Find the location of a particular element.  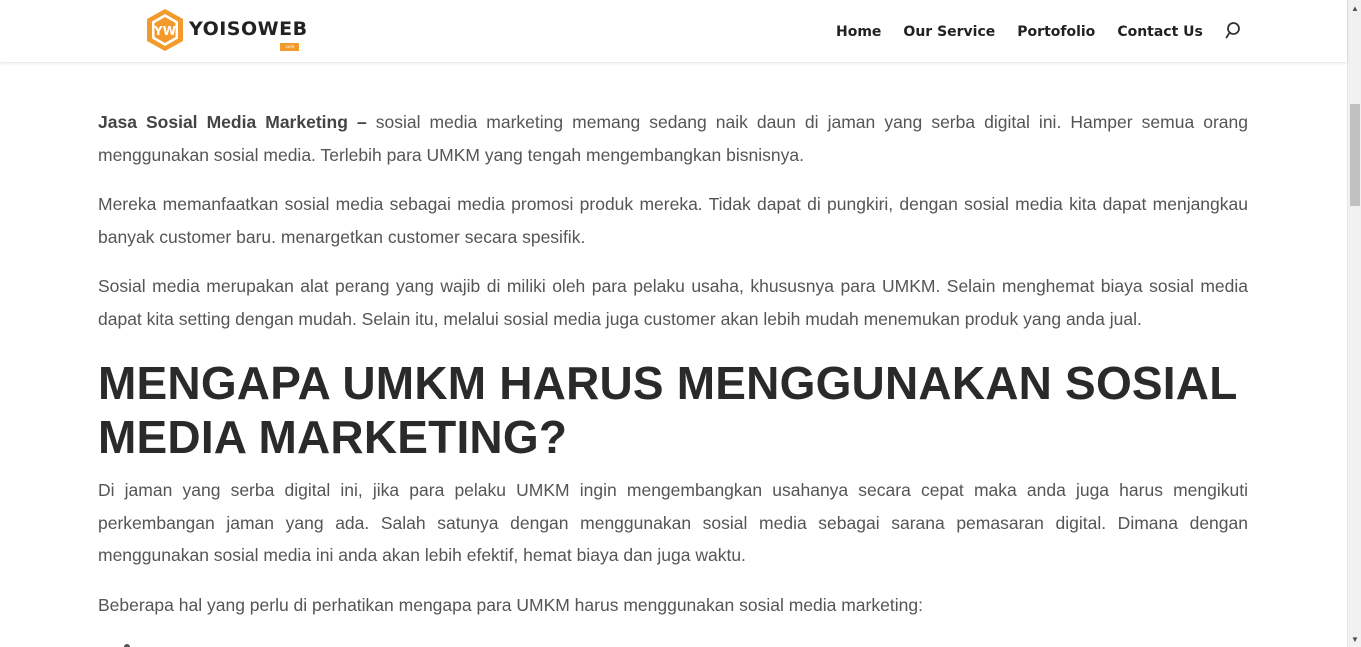

list-bullet-icon is located at coordinates (127, 643).